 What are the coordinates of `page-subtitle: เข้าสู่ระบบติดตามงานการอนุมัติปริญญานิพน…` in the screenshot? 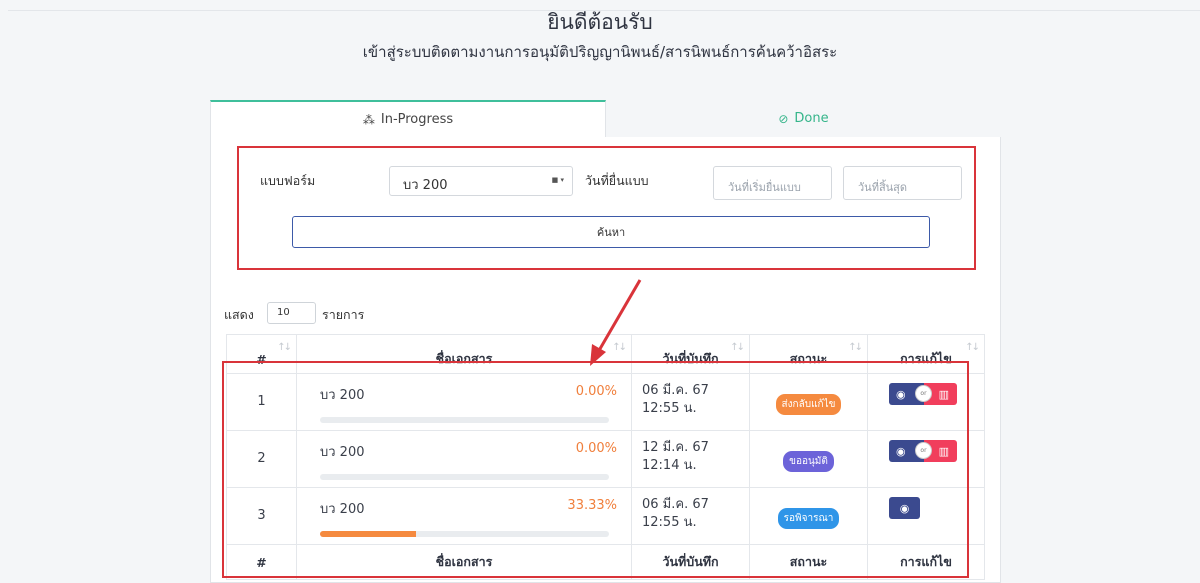 It's located at (600, 52).